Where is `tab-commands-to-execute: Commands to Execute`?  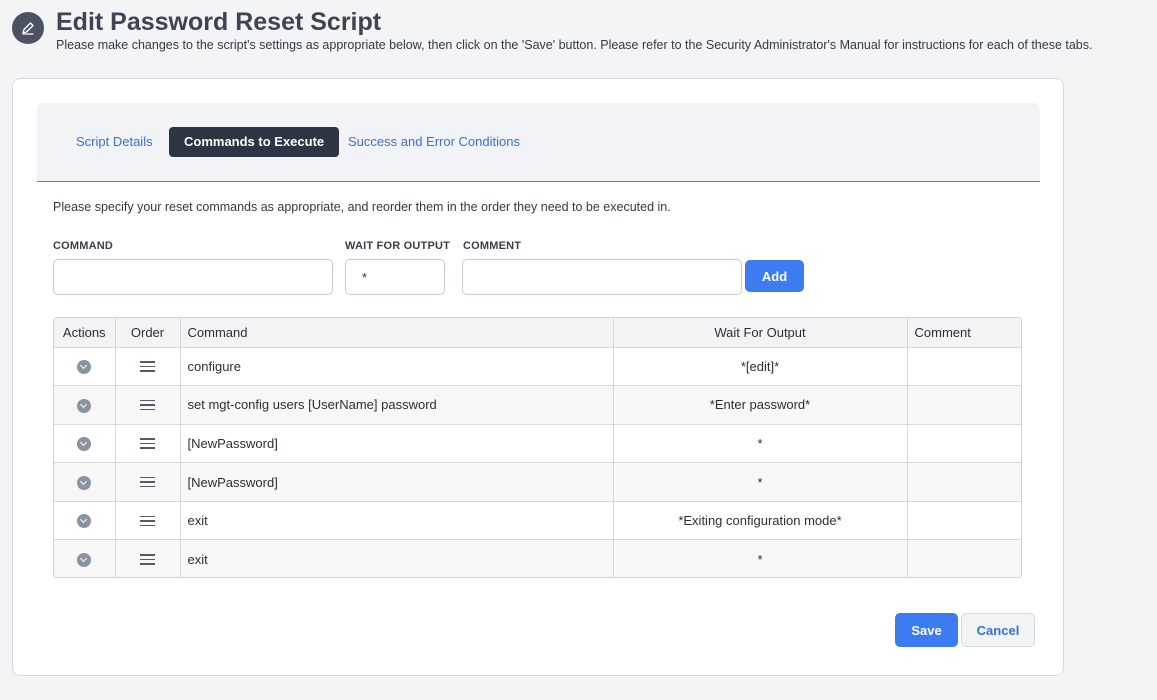
tab-commands-to-execute: Commands to Execute is located at coordinates (254, 142).